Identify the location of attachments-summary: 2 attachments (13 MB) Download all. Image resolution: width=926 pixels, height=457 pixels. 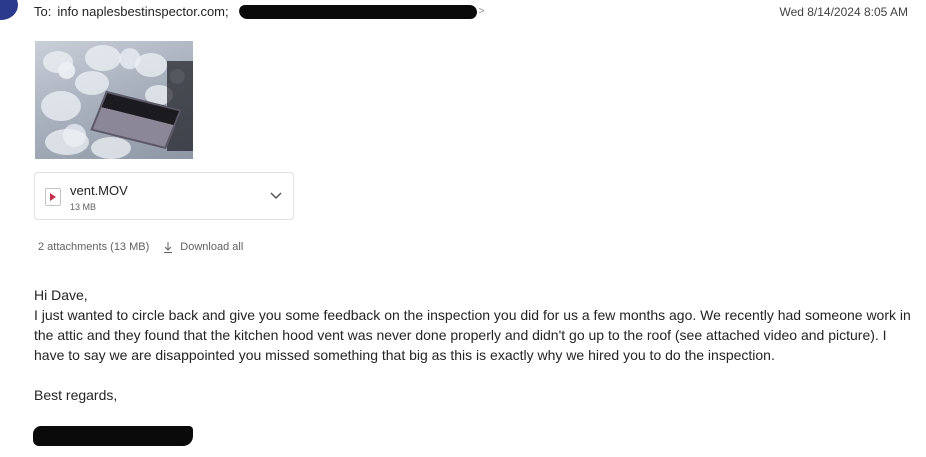
(140, 247).